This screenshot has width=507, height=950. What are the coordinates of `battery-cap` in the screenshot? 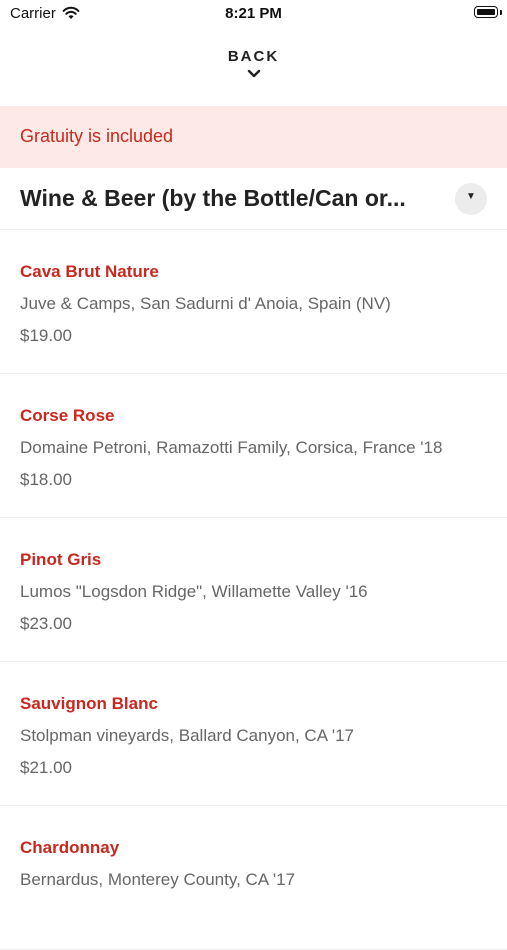 It's located at (501, 12).